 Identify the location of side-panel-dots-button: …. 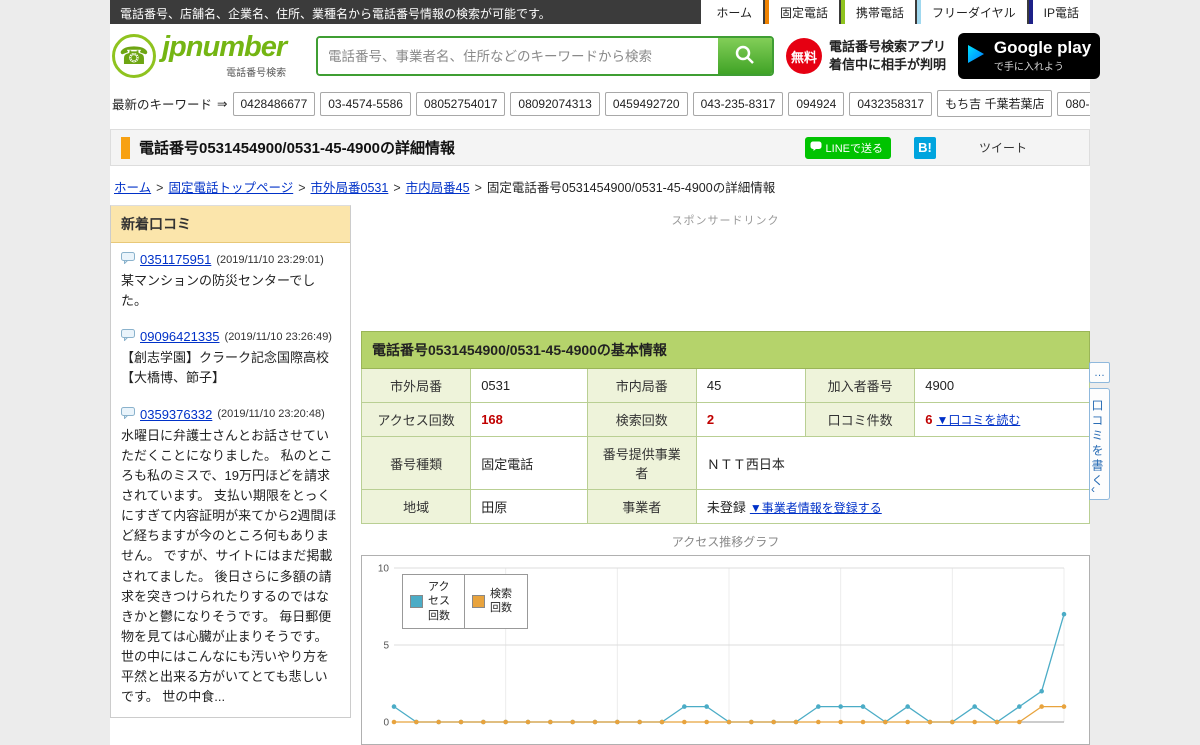
(1099, 372).